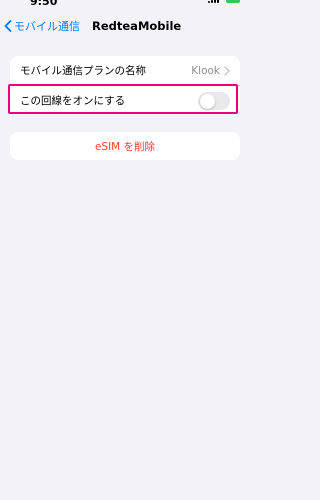 Image resolution: width=320 pixels, height=500 pixels. I want to click on plan-name-value: Klook, so click(205, 70).